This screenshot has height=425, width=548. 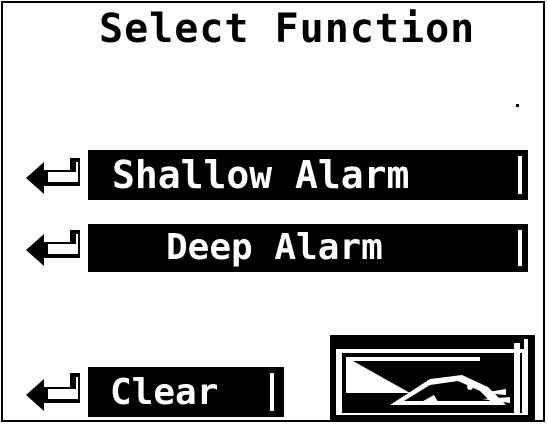 I want to click on fish-view-button, so click(x=432, y=377).